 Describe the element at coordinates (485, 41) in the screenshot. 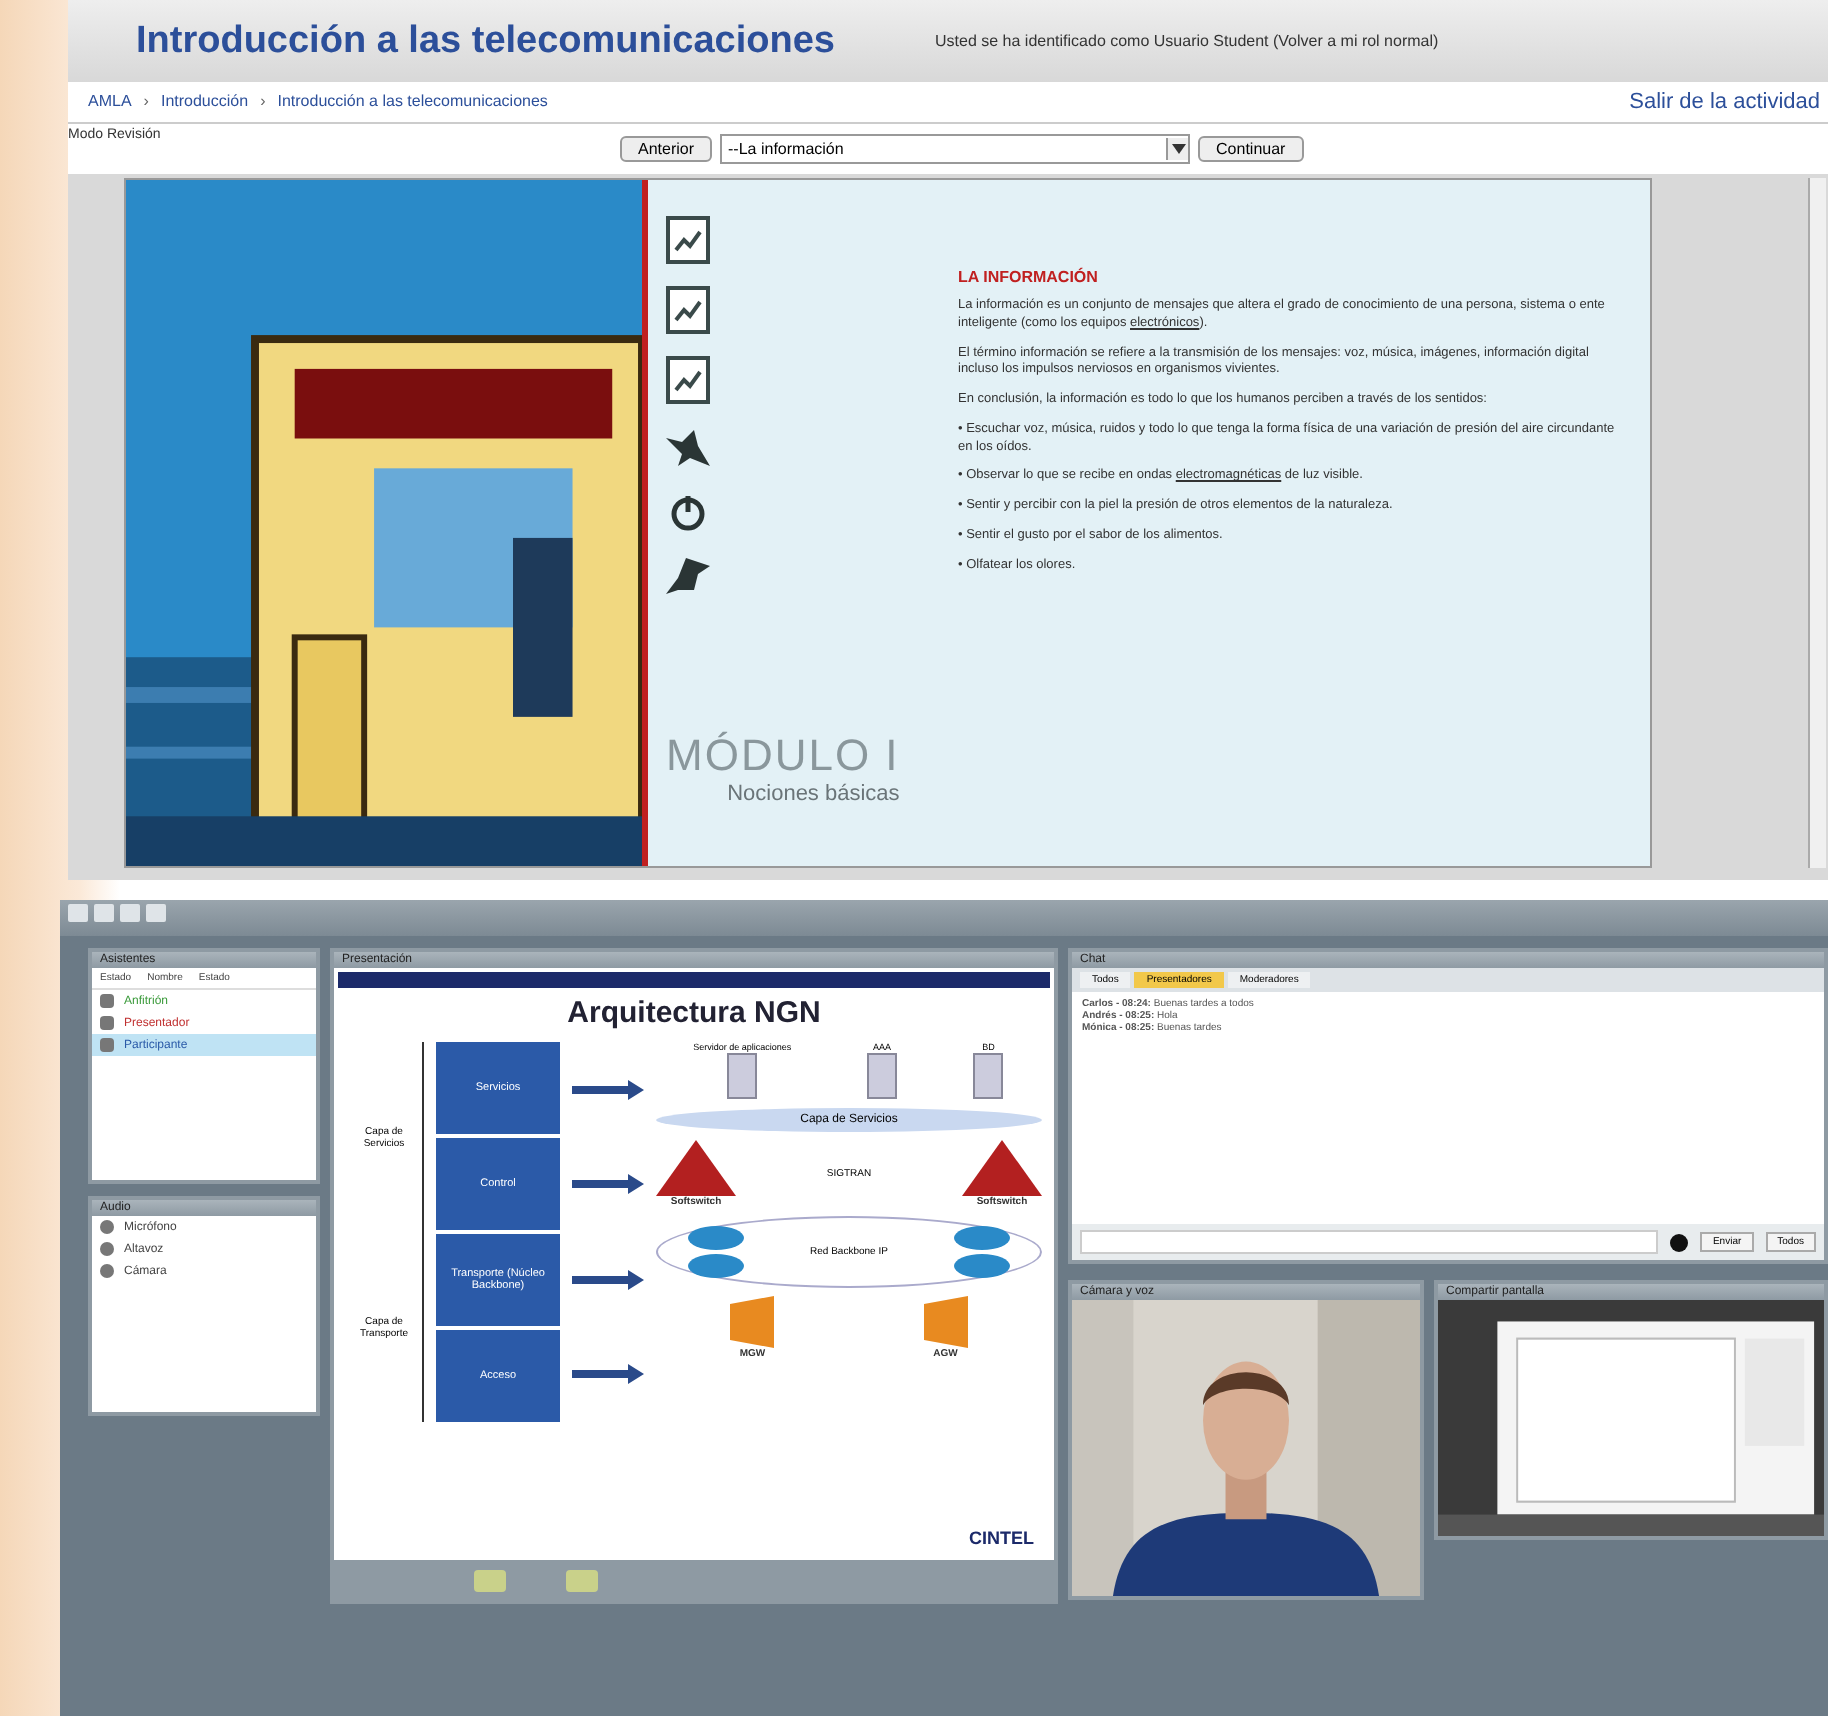

I see `course-title: Introducción a las telecomunicaciones` at that location.